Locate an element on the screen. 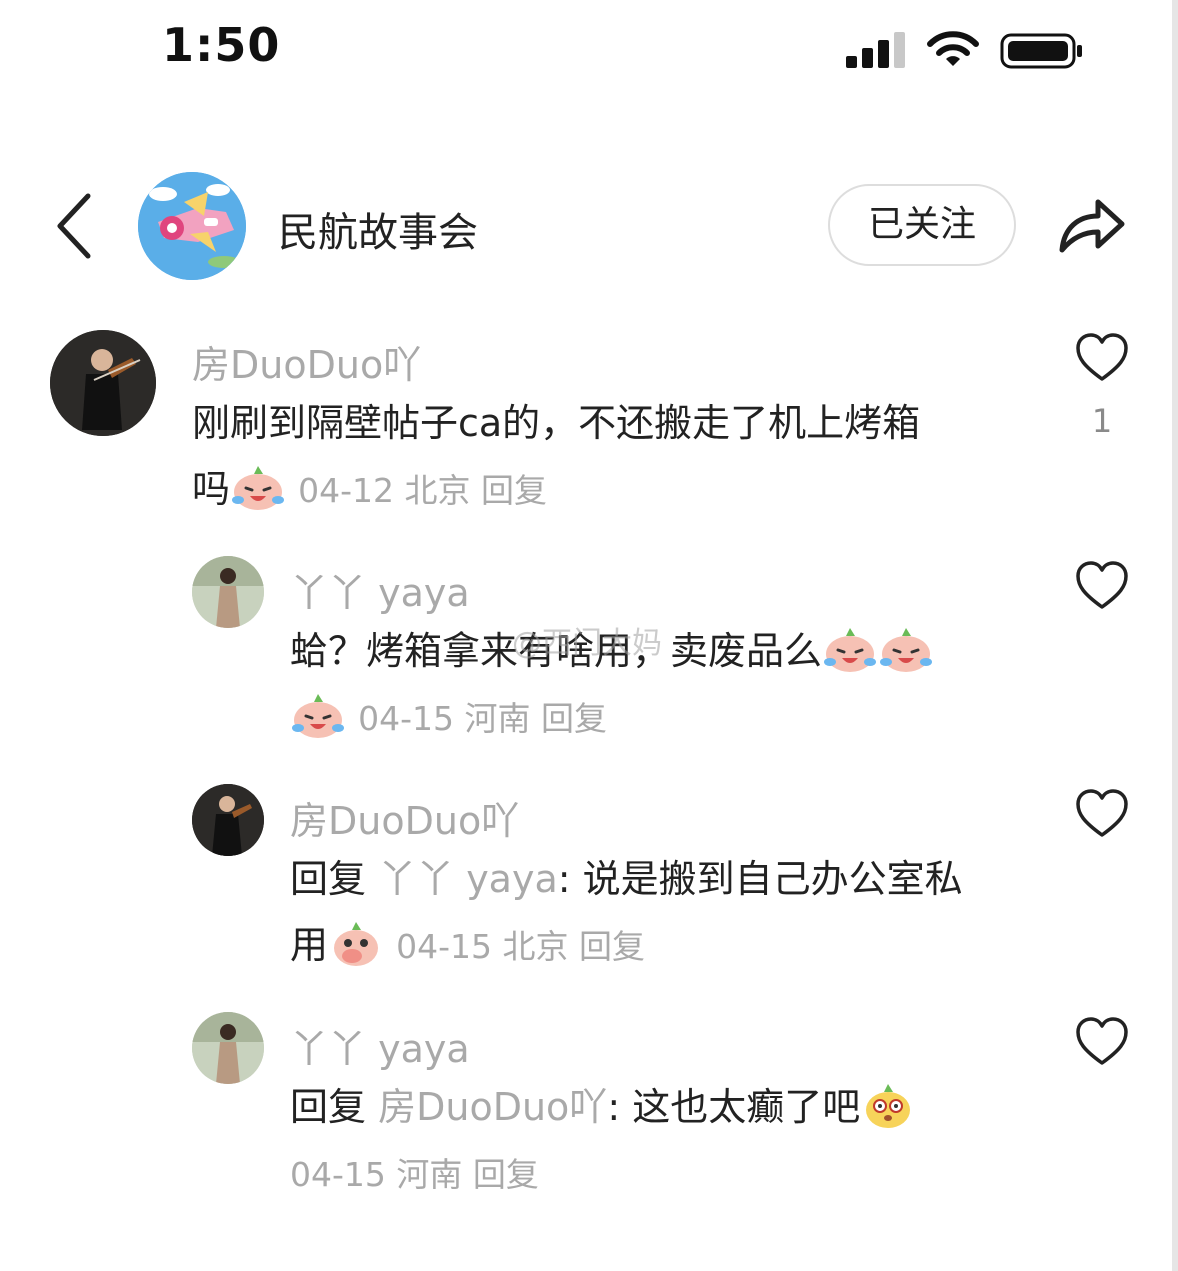 This screenshot has width=1178, height=1271. comment-text: 回复 房DuoDuo吖: 这也太癫了吧 04-15 河南 回复 is located at coordinates (670, 1141).